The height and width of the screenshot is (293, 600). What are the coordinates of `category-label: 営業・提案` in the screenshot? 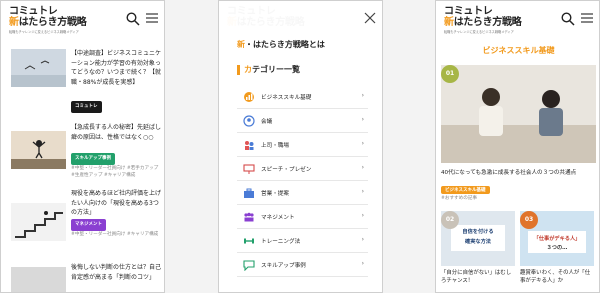 It's located at (275, 194).